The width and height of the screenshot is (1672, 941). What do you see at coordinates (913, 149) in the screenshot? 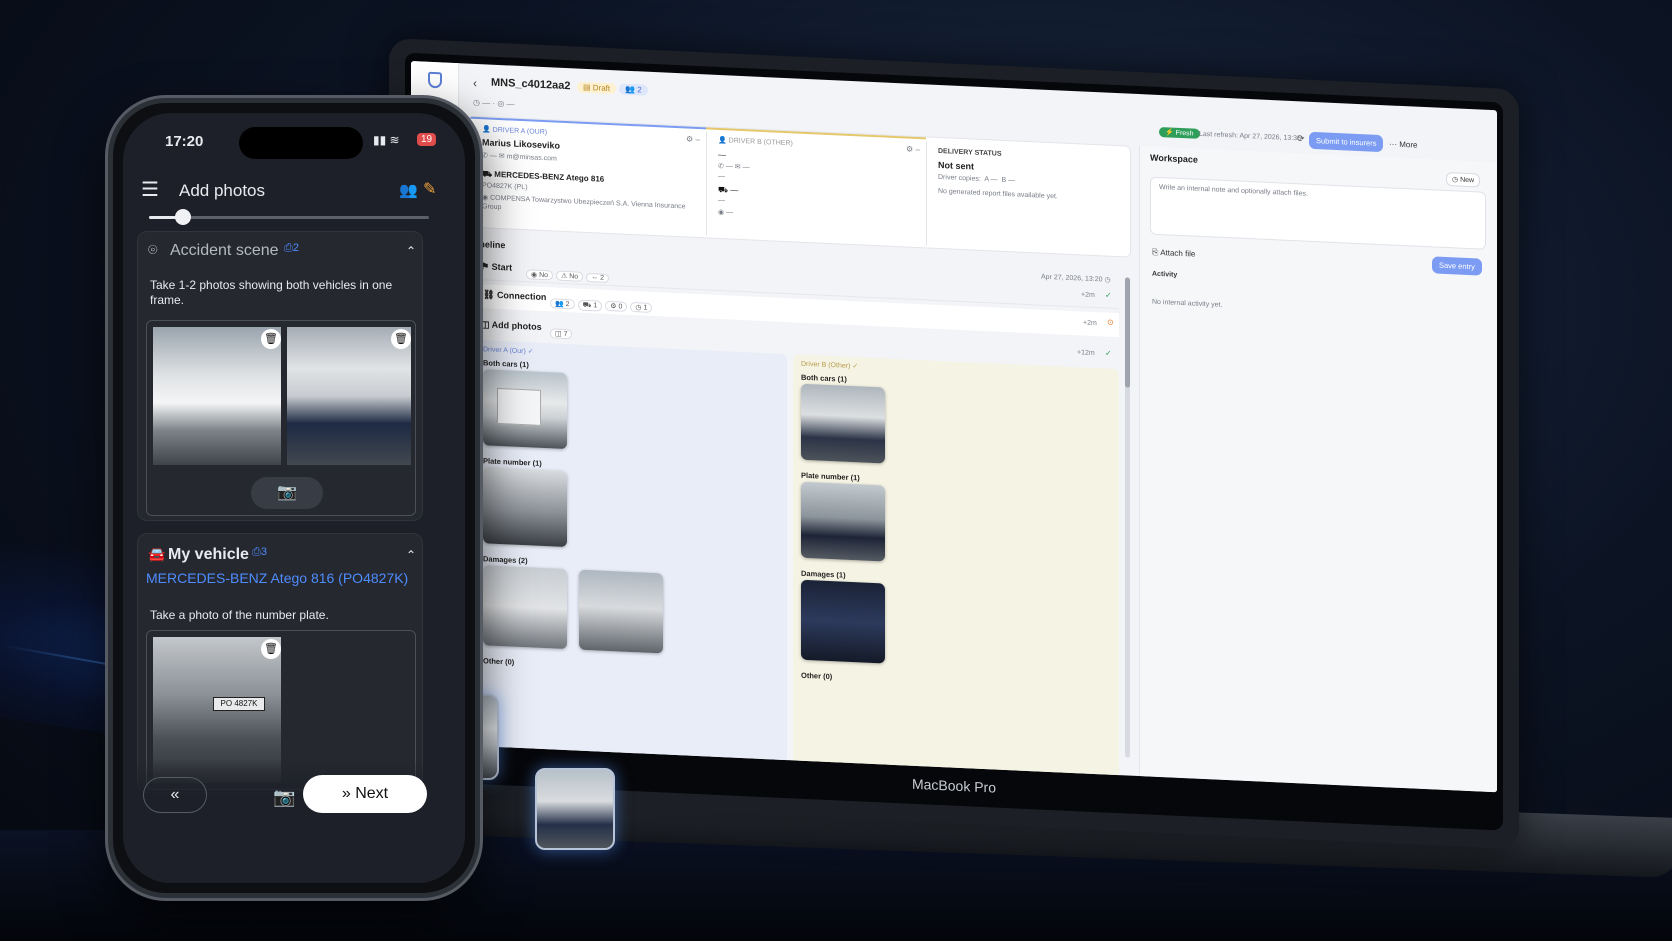
I see `driver-b-settings-icon: ⚙ –` at bounding box center [913, 149].